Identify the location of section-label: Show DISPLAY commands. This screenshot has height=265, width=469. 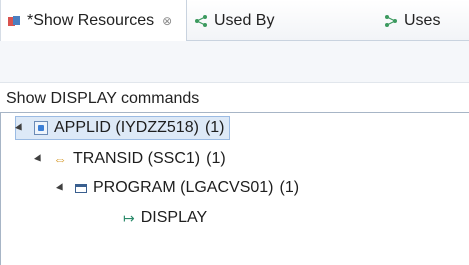
(103, 98).